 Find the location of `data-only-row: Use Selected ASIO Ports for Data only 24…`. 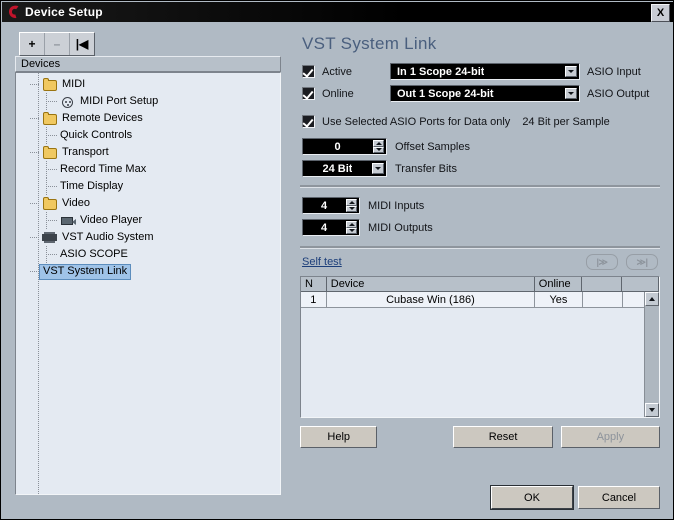

data-only-row: Use Selected ASIO Ports for Data only 24… is located at coordinates (480, 121).